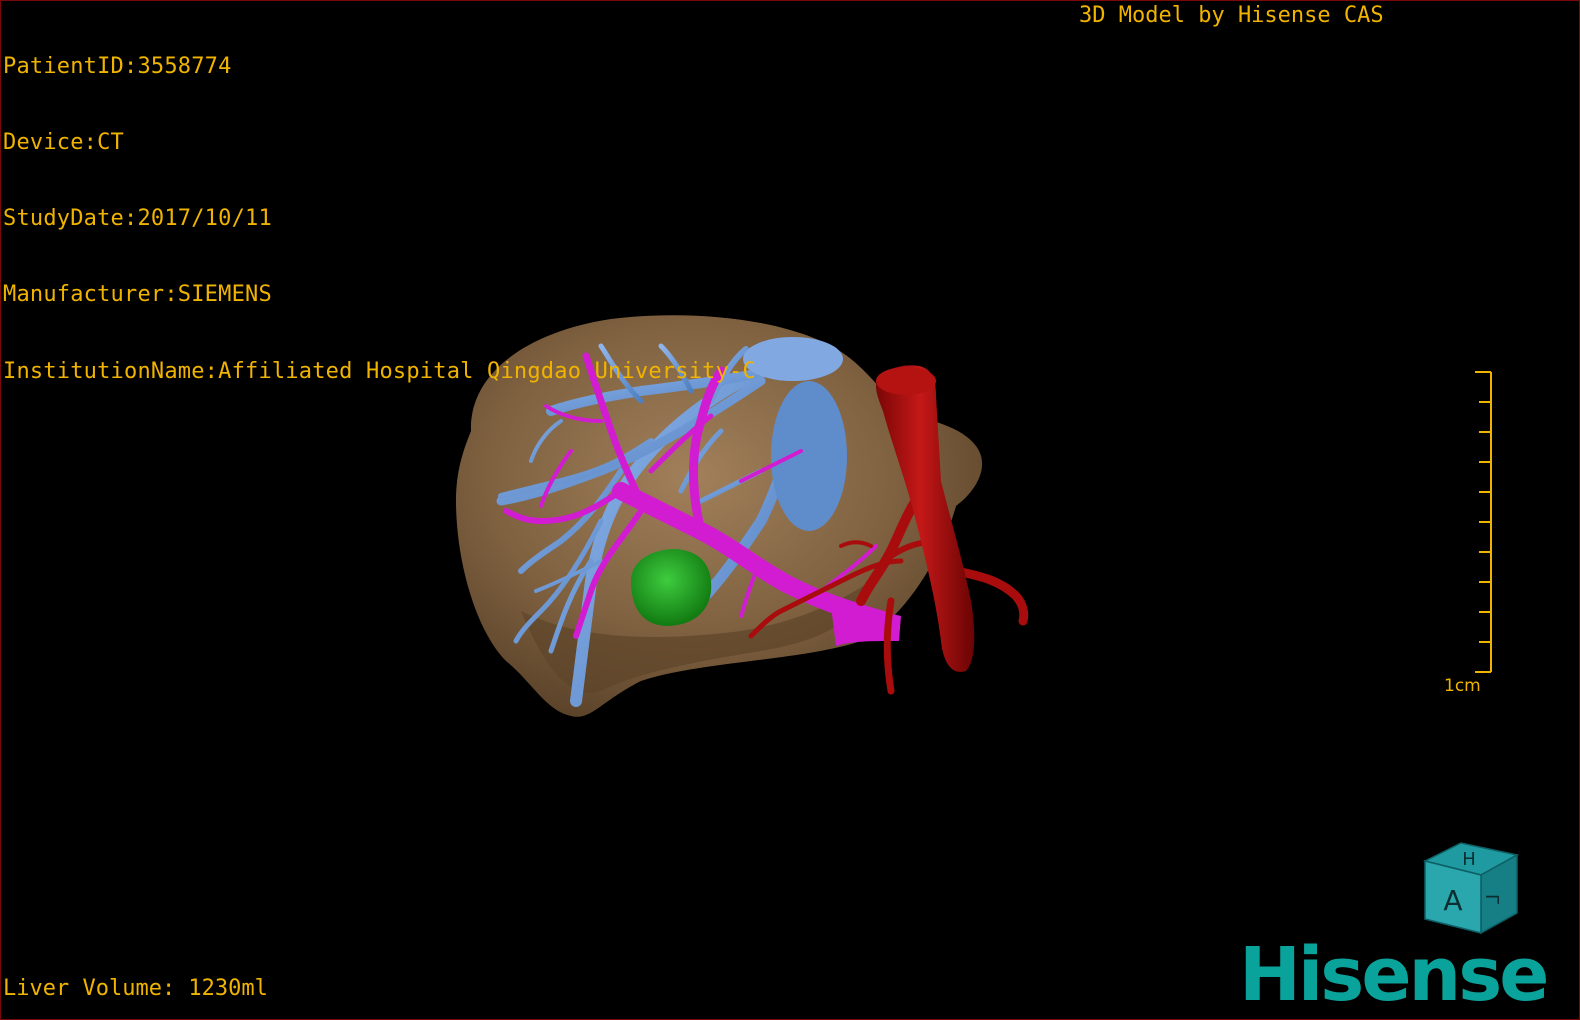 Image resolution: width=1580 pixels, height=1020 pixels. What do you see at coordinates (1394, 975) in the screenshot?
I see `hisense-logo: Hisense` at bounding box center [1394, 975].